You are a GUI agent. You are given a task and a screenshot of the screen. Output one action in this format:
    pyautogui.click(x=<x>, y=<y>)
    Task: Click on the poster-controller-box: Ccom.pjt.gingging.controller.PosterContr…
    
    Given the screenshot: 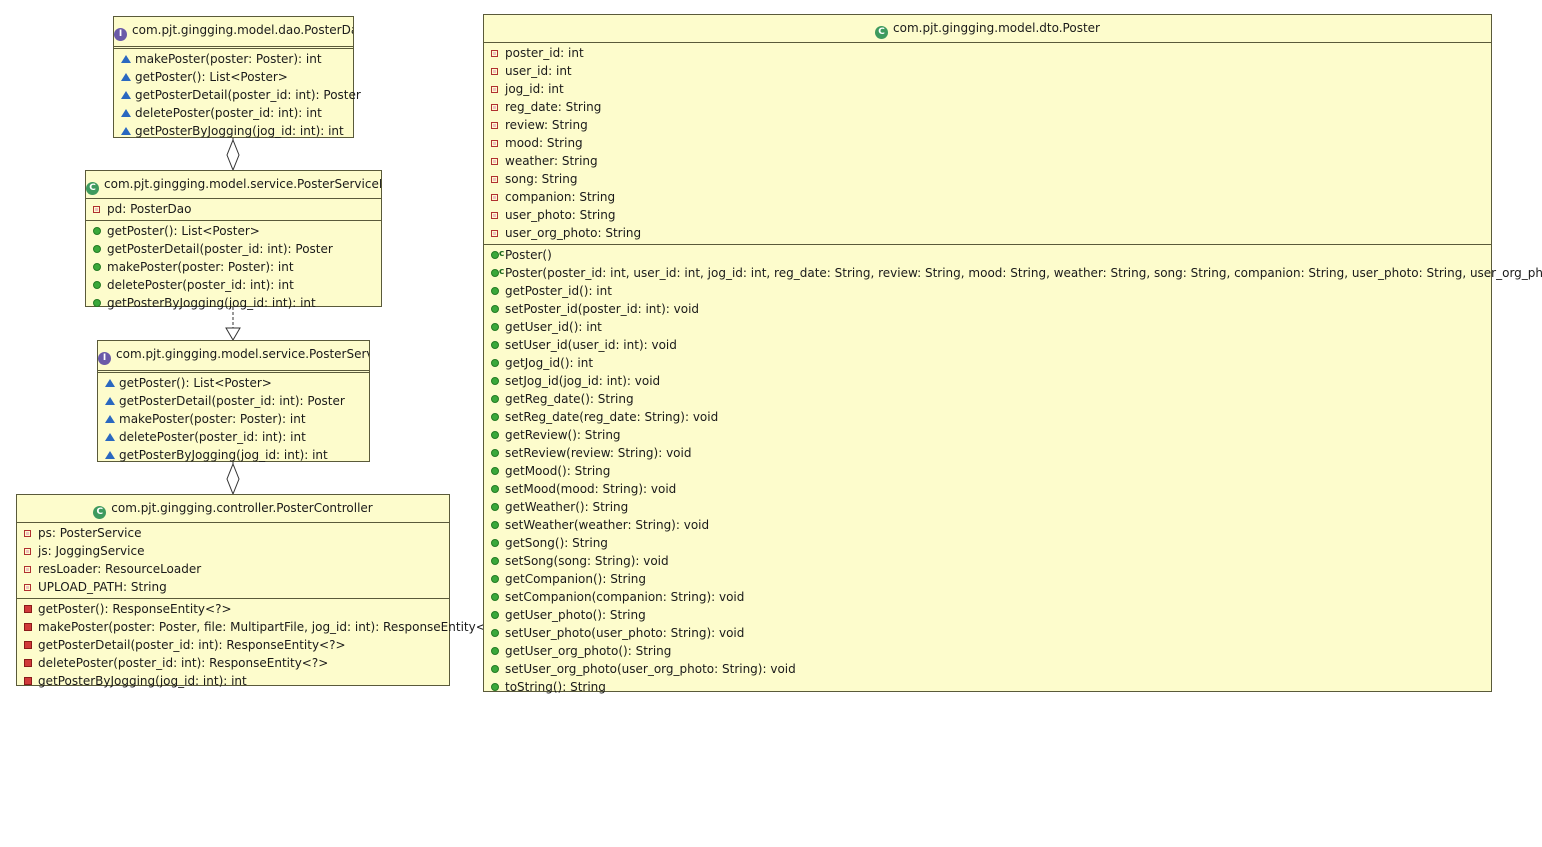 What is the action you would take?
    pyautogui.click(x=259, y=591)
    